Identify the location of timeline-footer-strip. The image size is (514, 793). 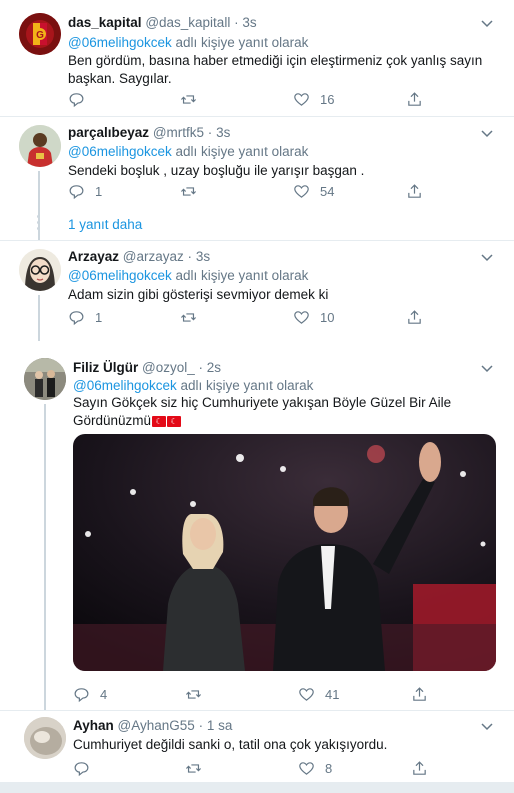
(257, 787).